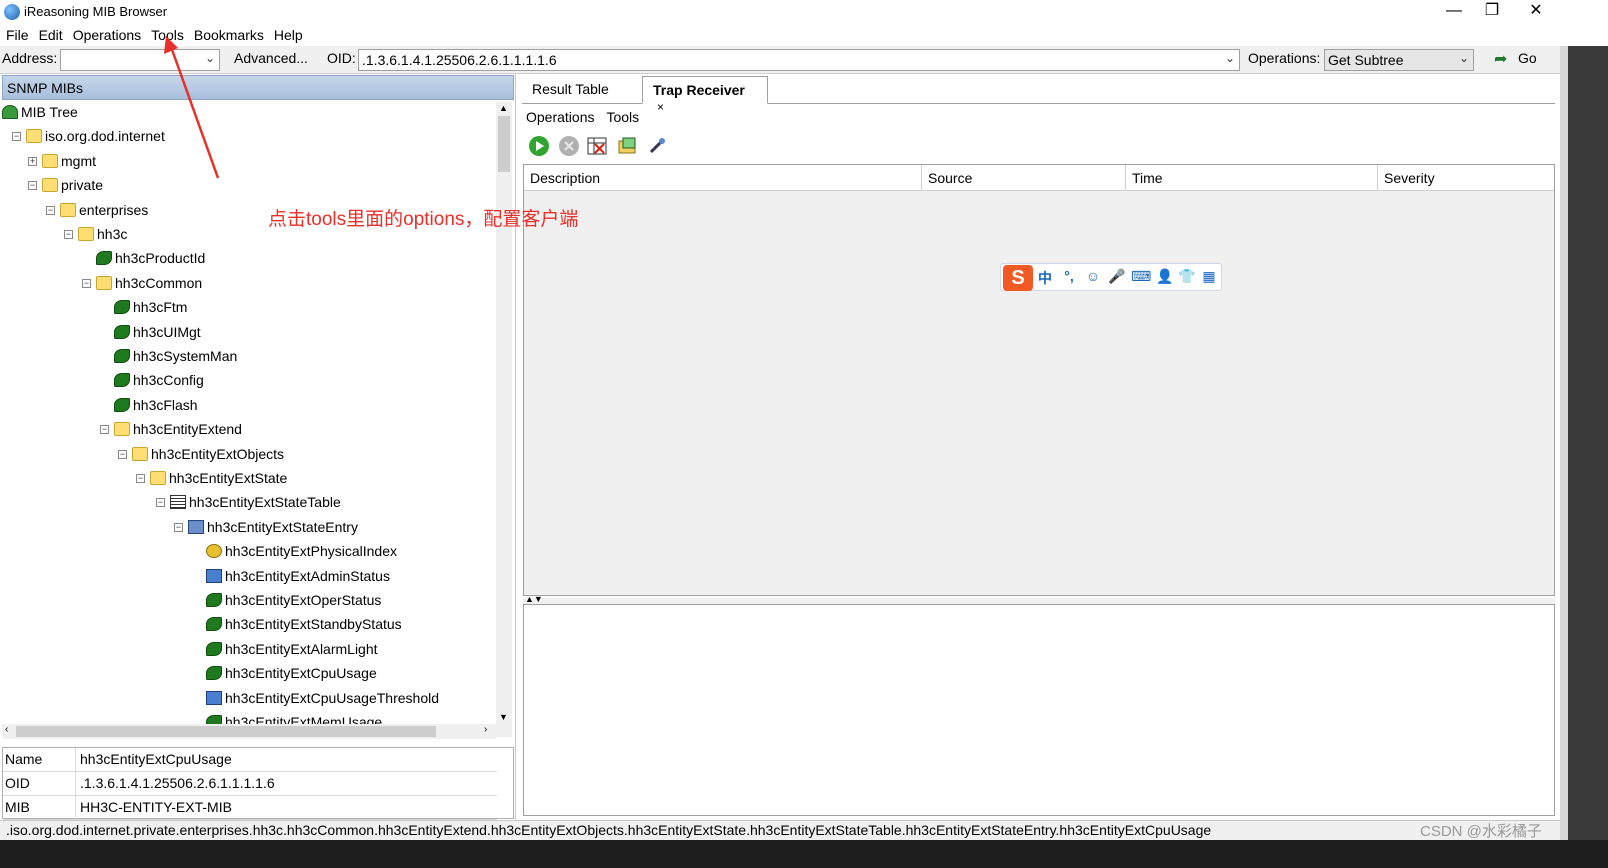  I want to click on tree-horizontal-scrollbar: ‹ ›, so click(249, 731).